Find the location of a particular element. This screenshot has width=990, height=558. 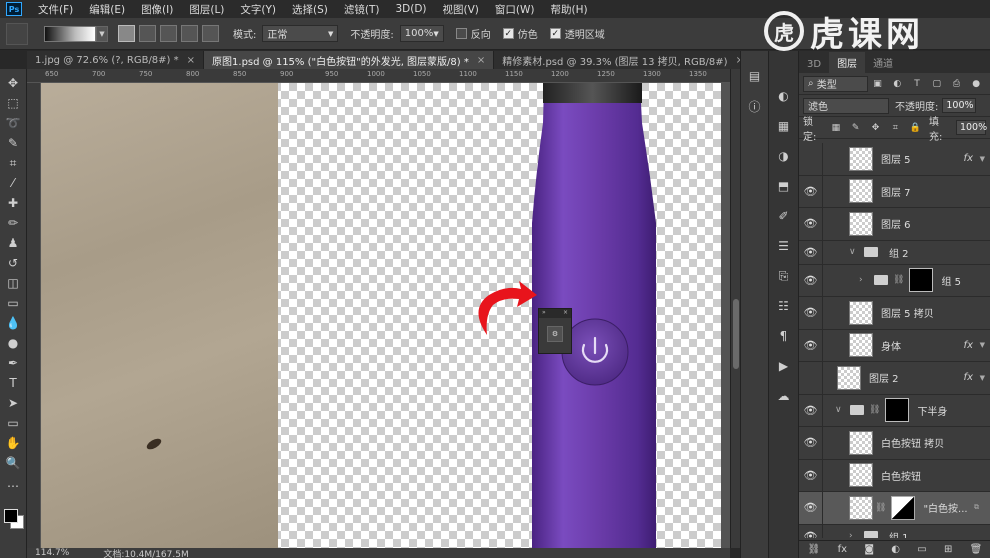

tab-yuantu1: 原图1.psd @ 115% ("白色按钮"的外发光, 图层蒙版/8) * × is located at coordinates (349, 60).